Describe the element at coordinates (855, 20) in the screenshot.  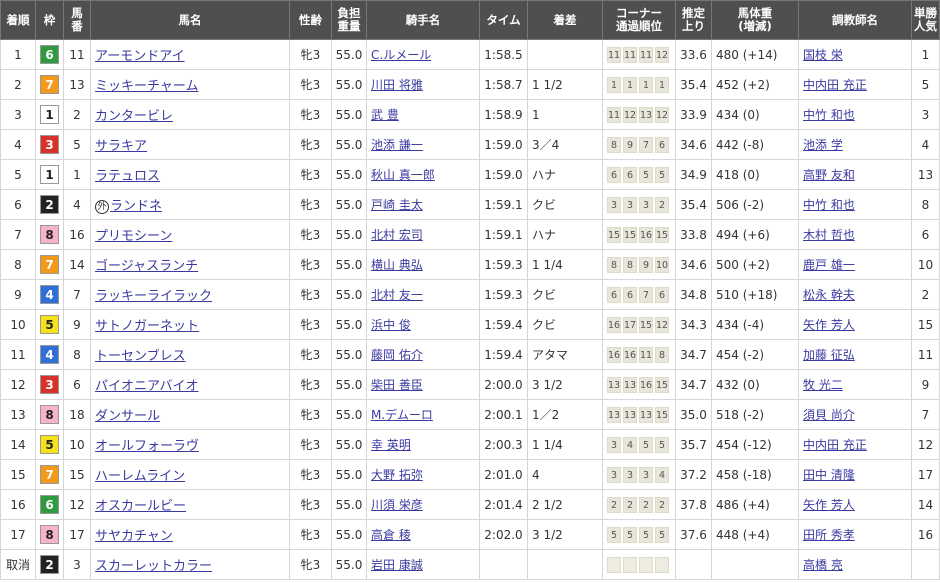
I see `header-trainer: 調教師名` at that location.